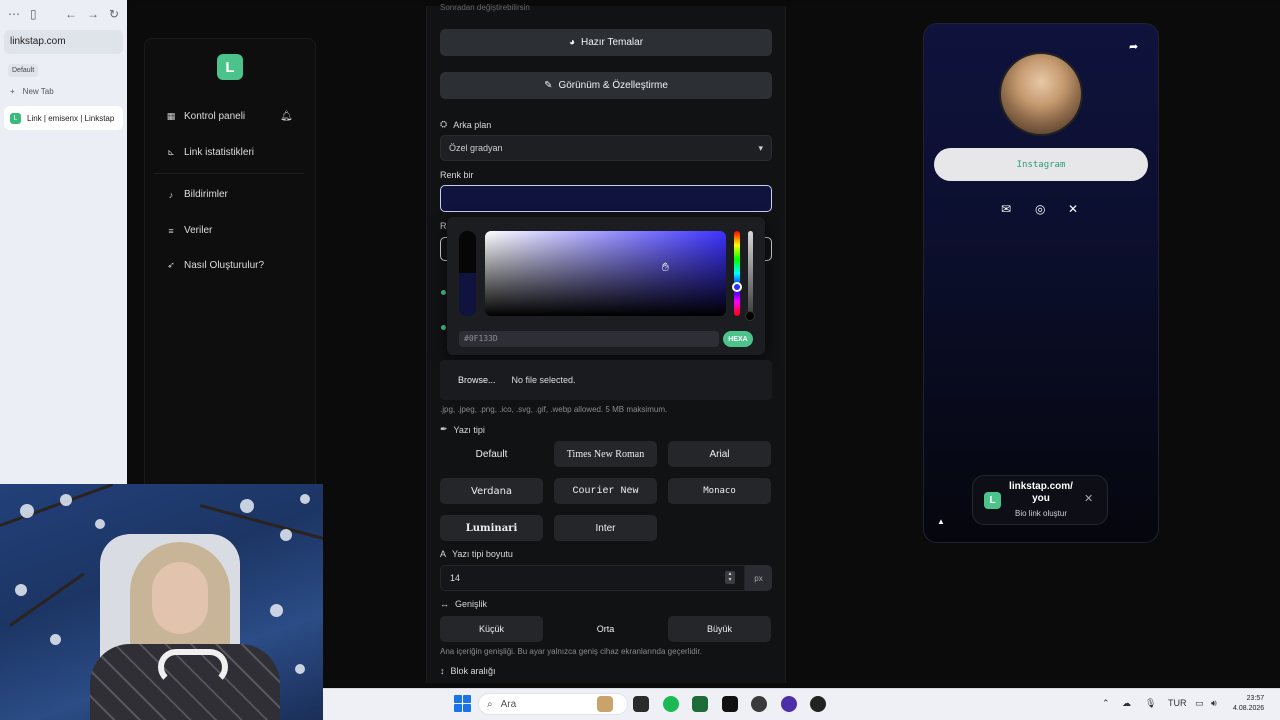 This screenshot has height=720, width=1280. What do you see at coordinates (750, 316) in the screenshot?
I see `alpha-slider-handle` at bounding box center [750, 316].